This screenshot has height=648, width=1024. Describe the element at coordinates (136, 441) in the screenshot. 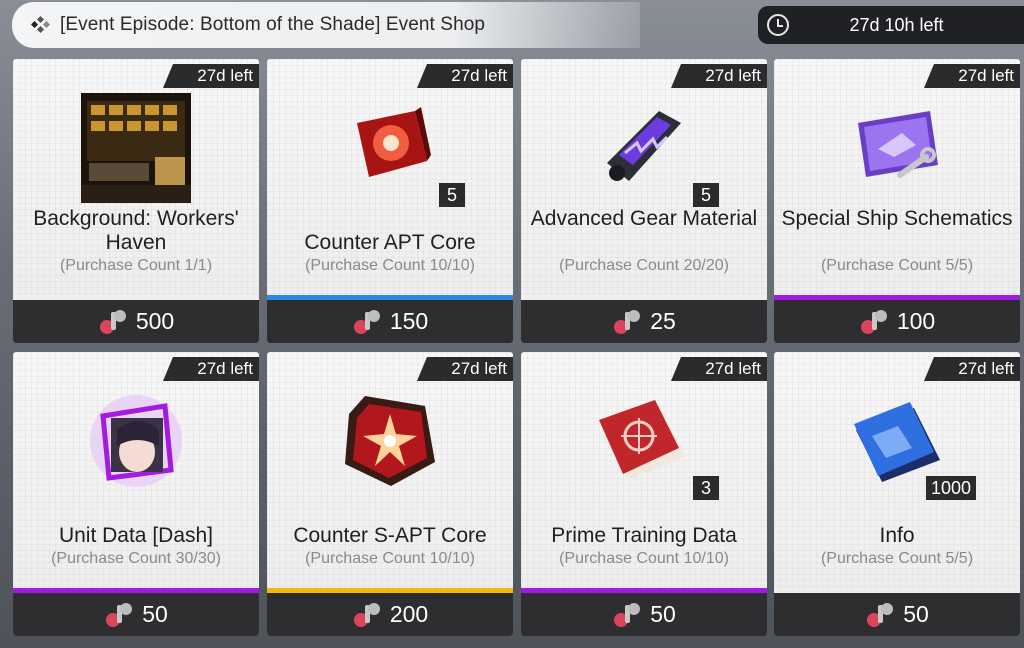

I see `unit-data-dash-icon` at that location.